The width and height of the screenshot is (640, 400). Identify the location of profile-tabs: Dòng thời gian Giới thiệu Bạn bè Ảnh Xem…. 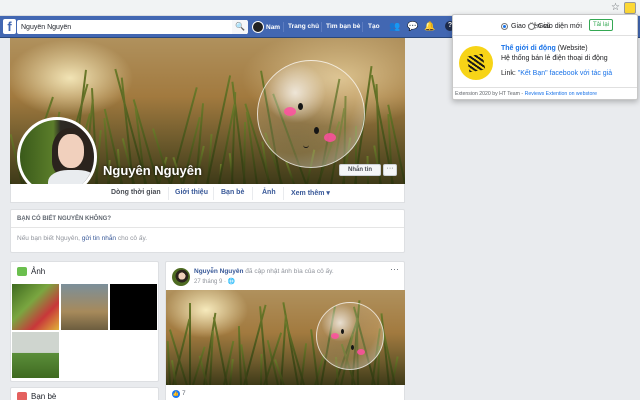
(207, 193).